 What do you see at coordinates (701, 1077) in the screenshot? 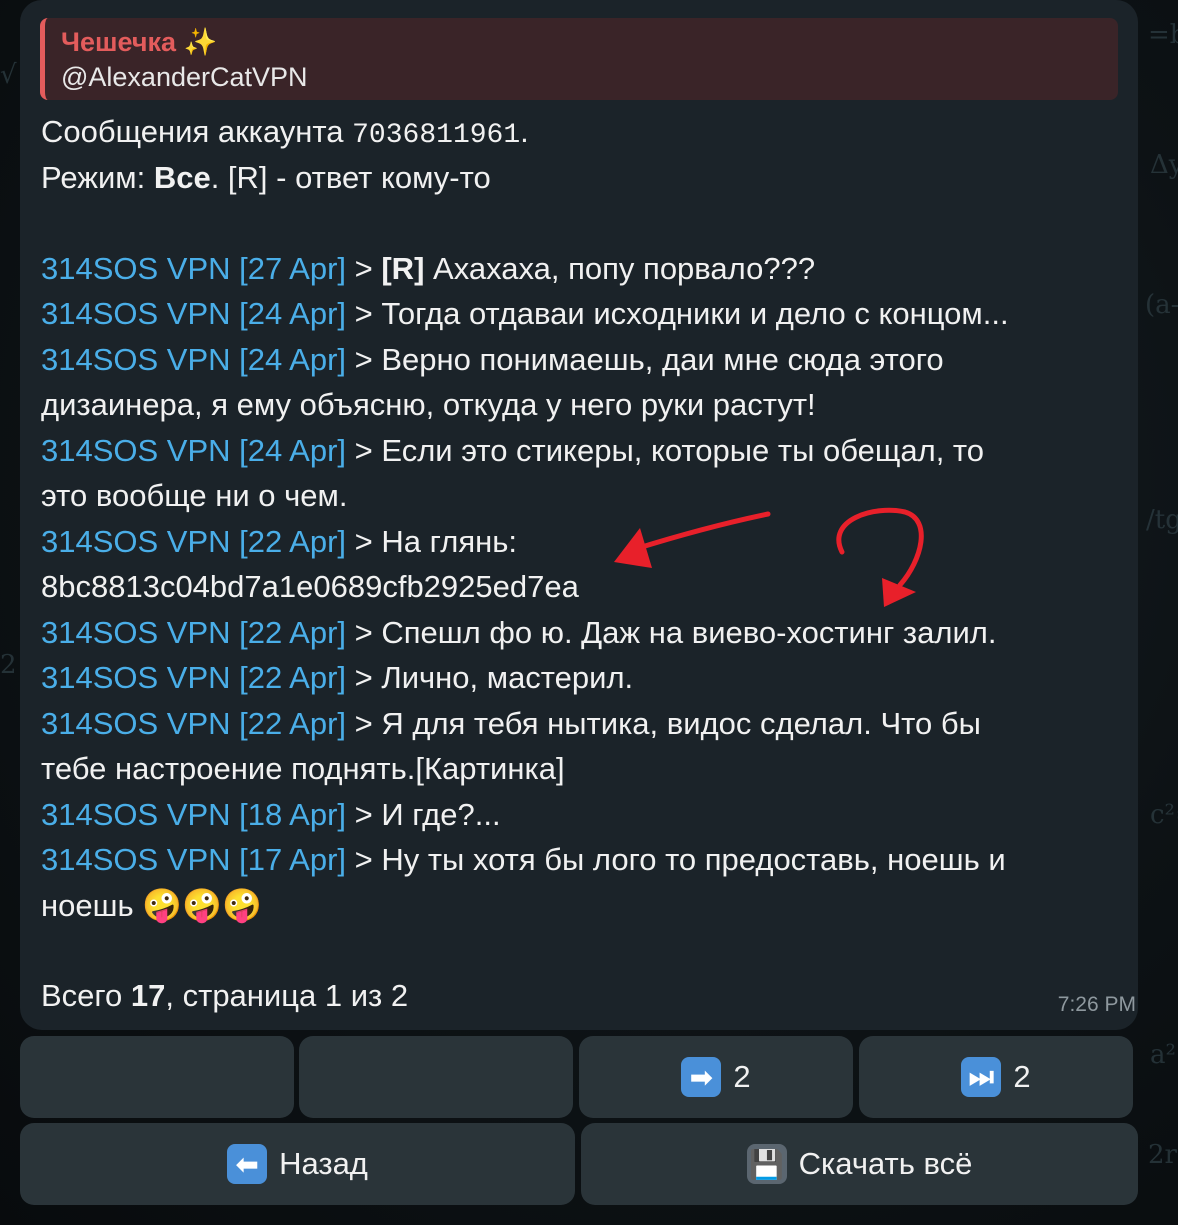
I see `right-arrow-icon: ➡` at bounding box center [701, 1077].